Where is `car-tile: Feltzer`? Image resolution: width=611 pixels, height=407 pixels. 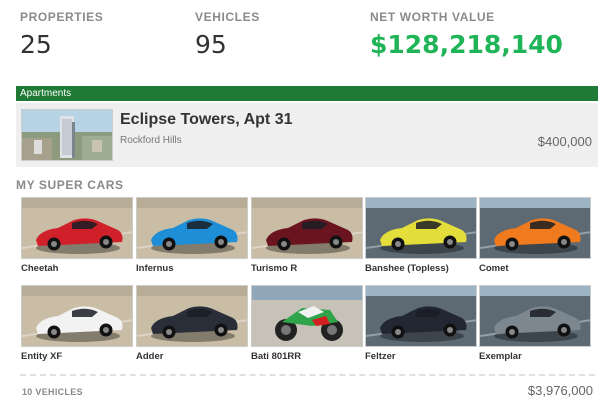
car-tile: Feltzer is located at coordinates (421, 323).